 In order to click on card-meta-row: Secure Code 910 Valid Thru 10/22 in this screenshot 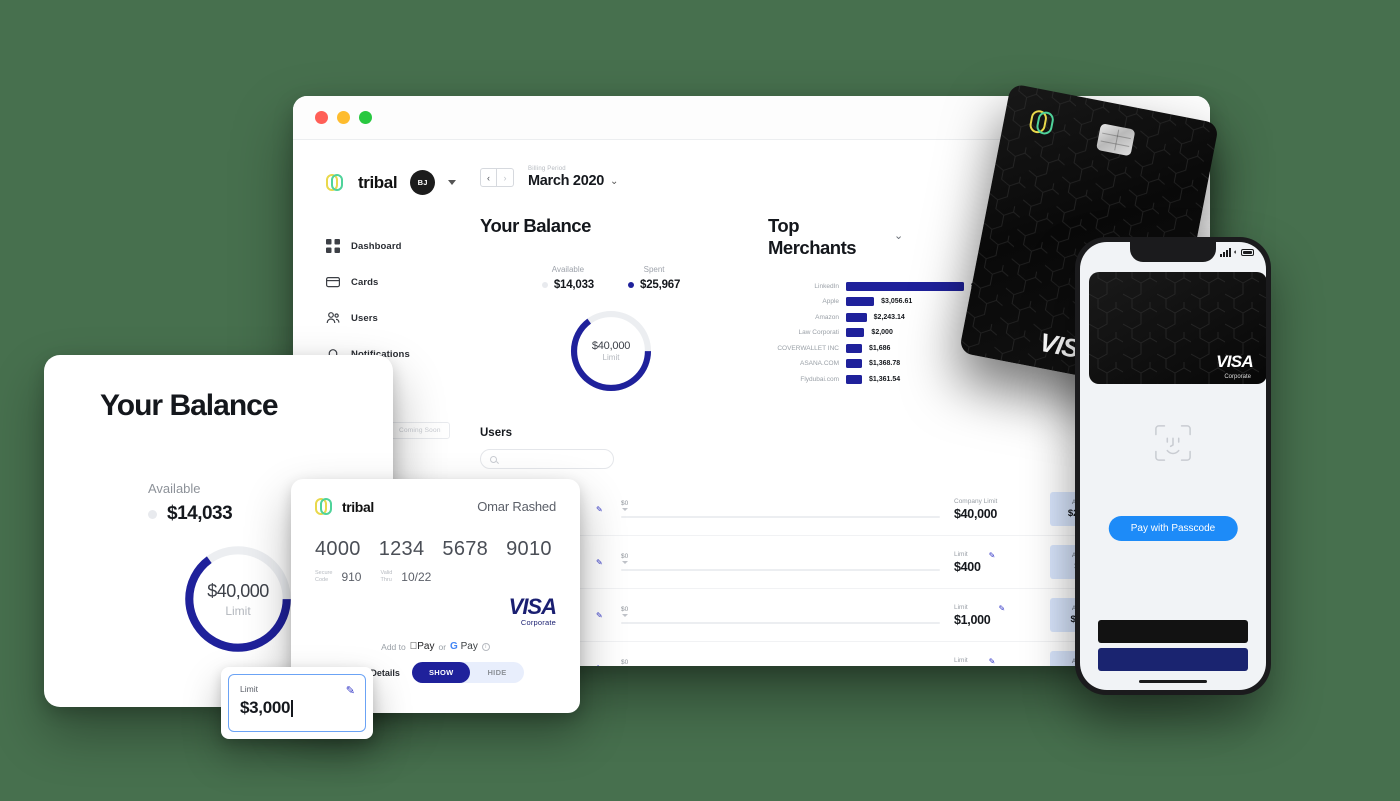, I will do `click(435, 577)`.